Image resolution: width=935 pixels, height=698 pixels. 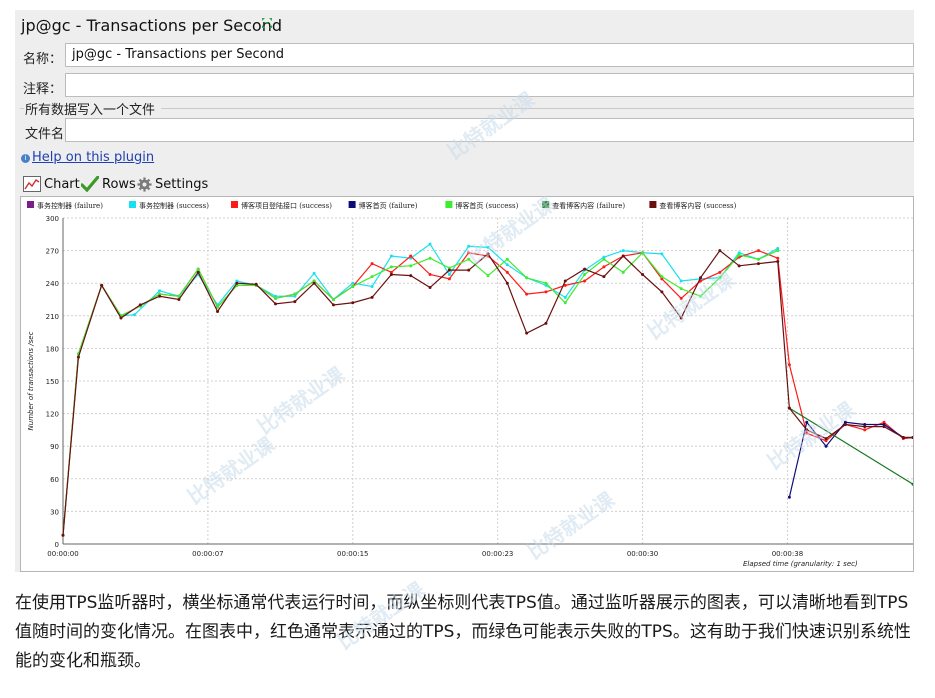 I want to click on legend-label: 博客首页 (success), so click(x=486, y=205).